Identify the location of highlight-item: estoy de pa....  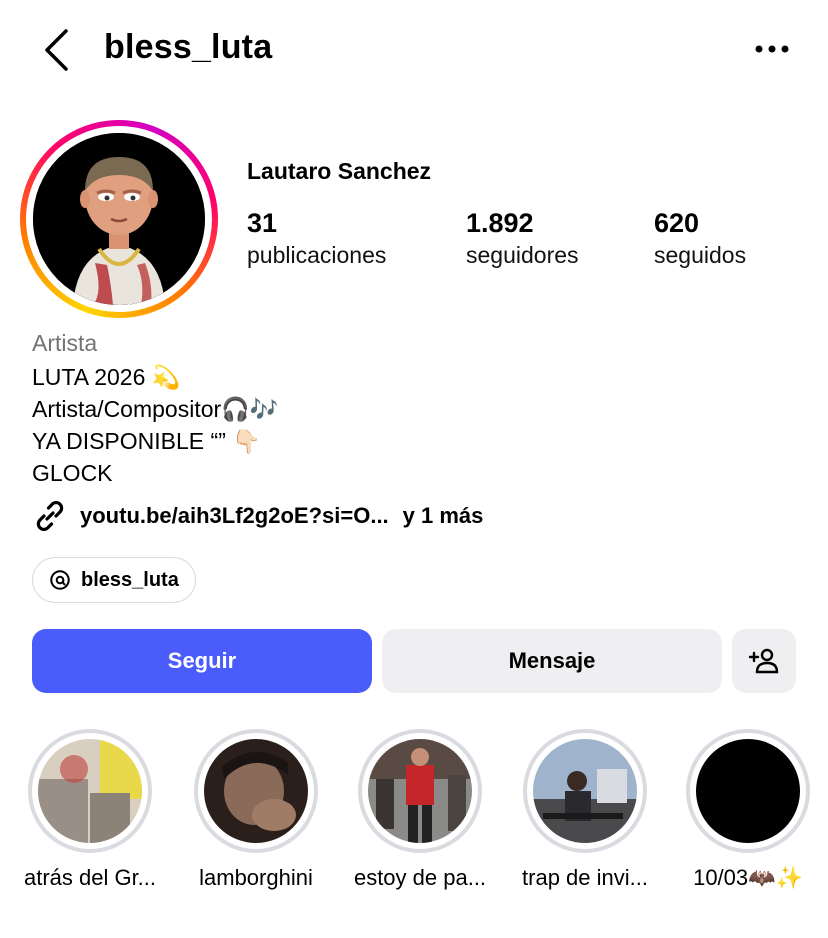
(420, 810).